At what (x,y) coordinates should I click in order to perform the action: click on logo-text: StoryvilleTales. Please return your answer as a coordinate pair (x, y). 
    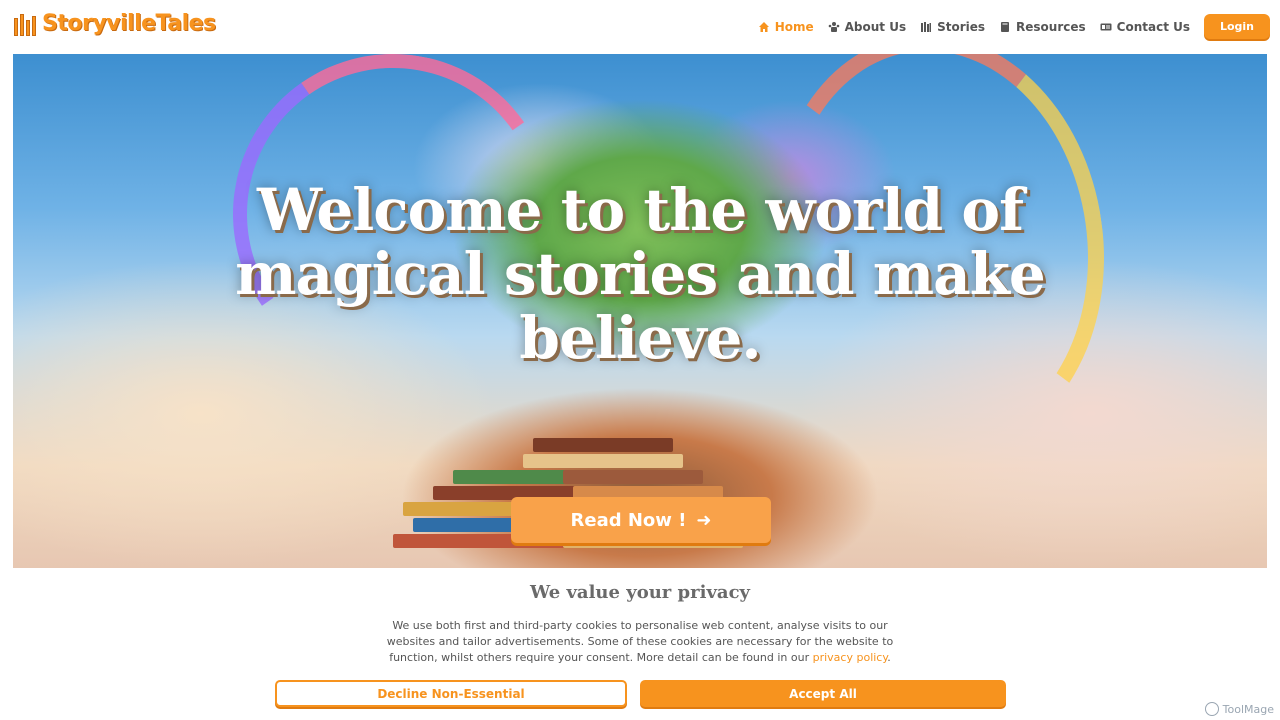
    Looking at the image, I should click on (129, 23).